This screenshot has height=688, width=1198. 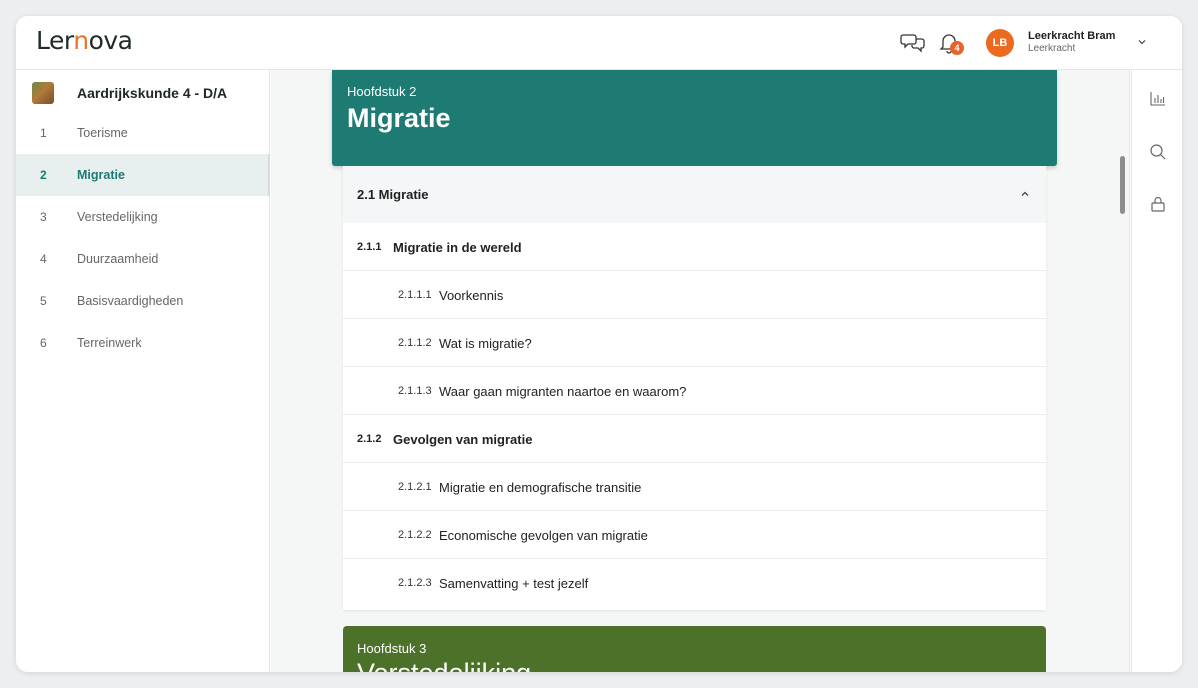 I want to click on lesson-title: Economische gevolgen van migratie, so click(x=543, y=535).